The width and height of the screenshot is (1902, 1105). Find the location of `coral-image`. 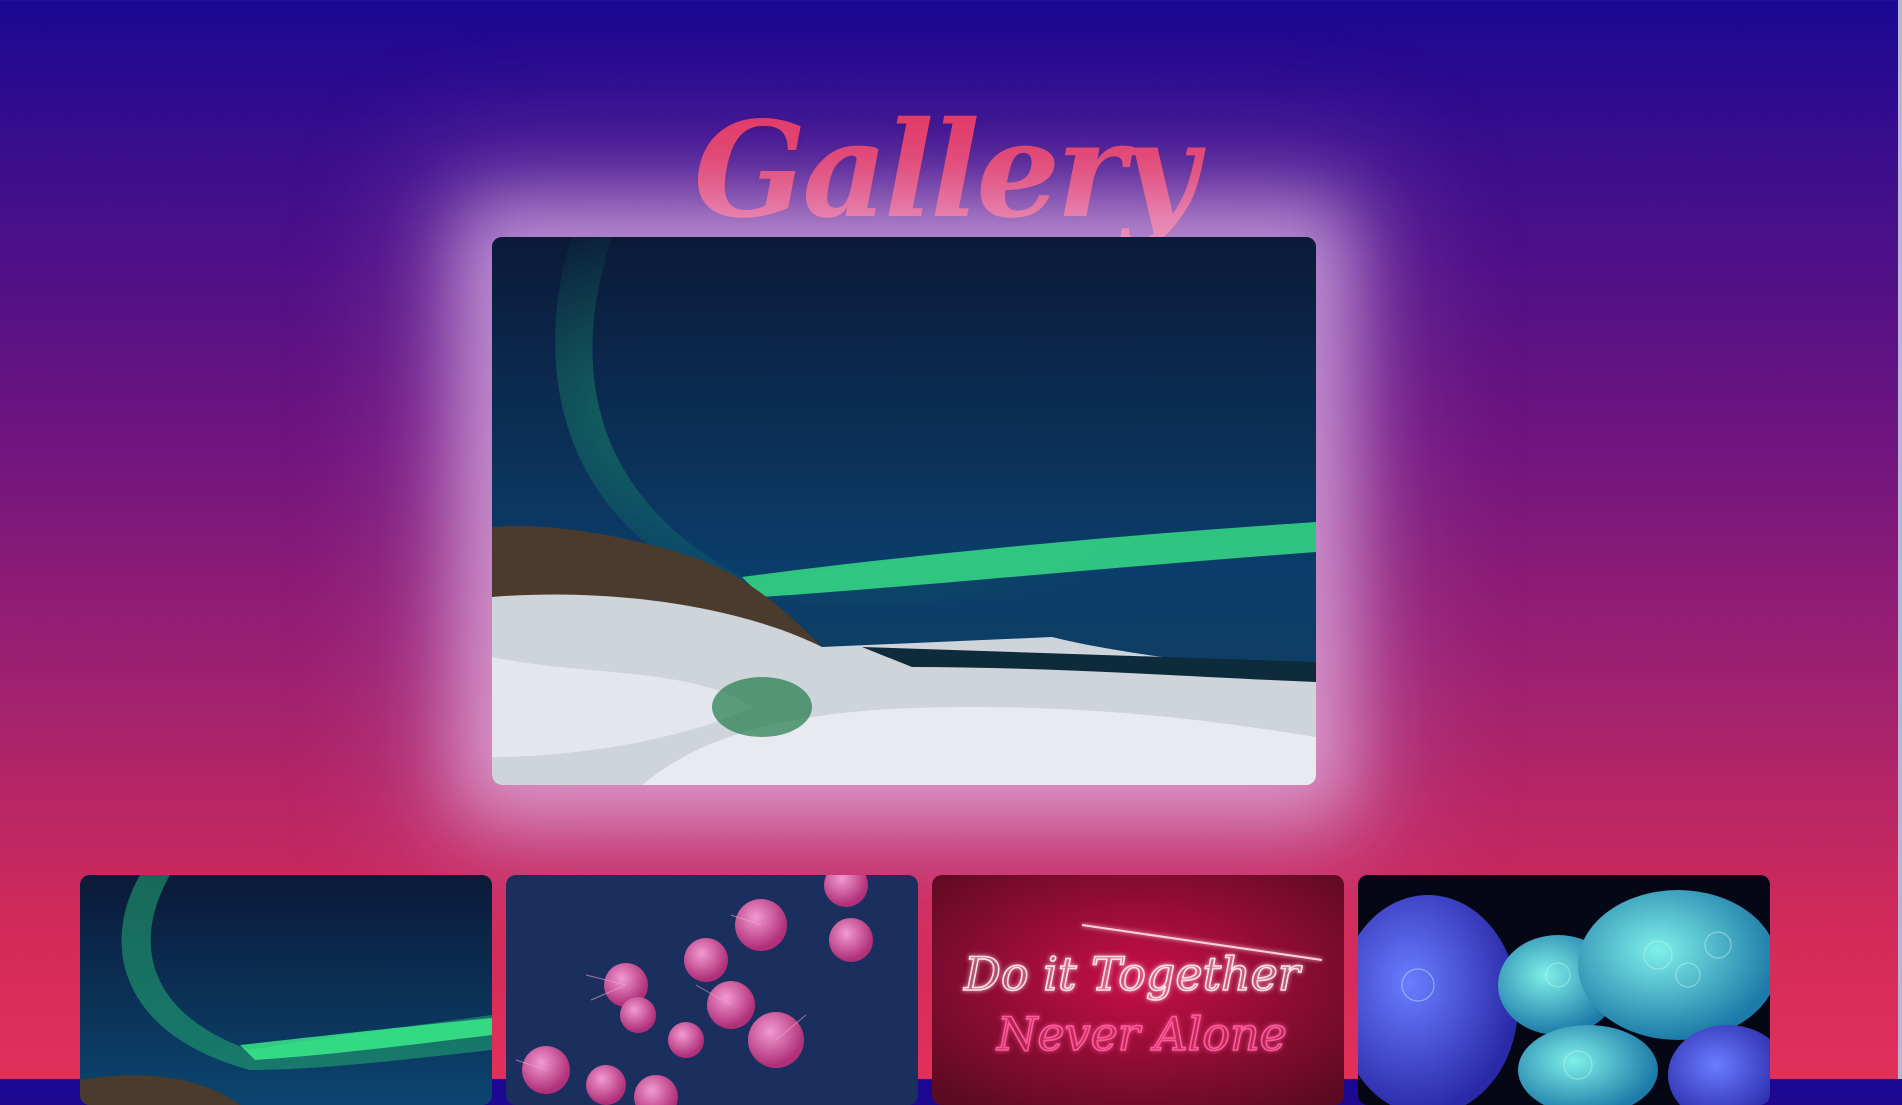

coral-image is located at coordinates (1564, 990).